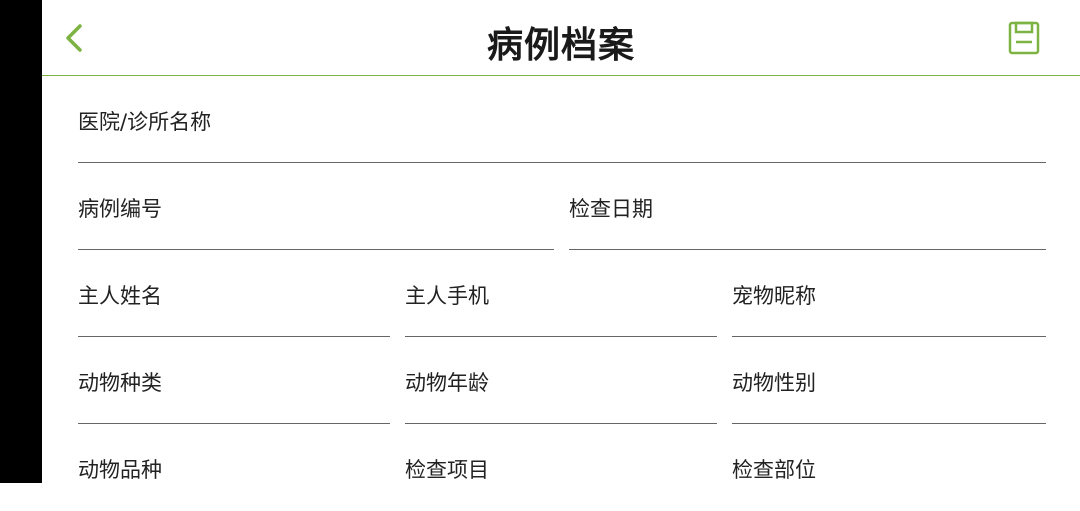 The image size is (1080, 511). I want to click on exam-date-field: 检查日期, so click(807, 206).